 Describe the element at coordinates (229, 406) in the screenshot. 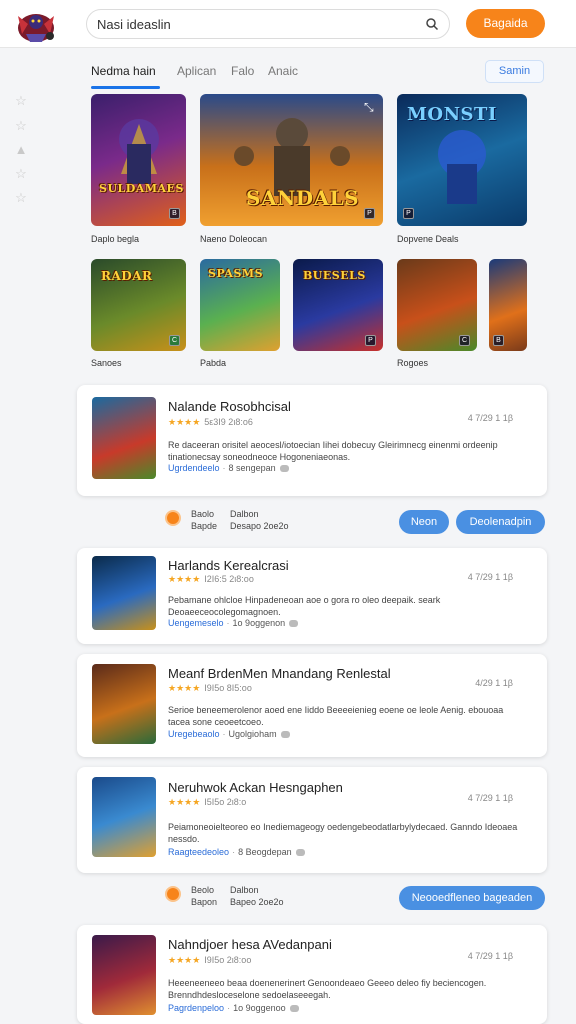

I see `card-title: Nalande Rosobhcisal` at that location.